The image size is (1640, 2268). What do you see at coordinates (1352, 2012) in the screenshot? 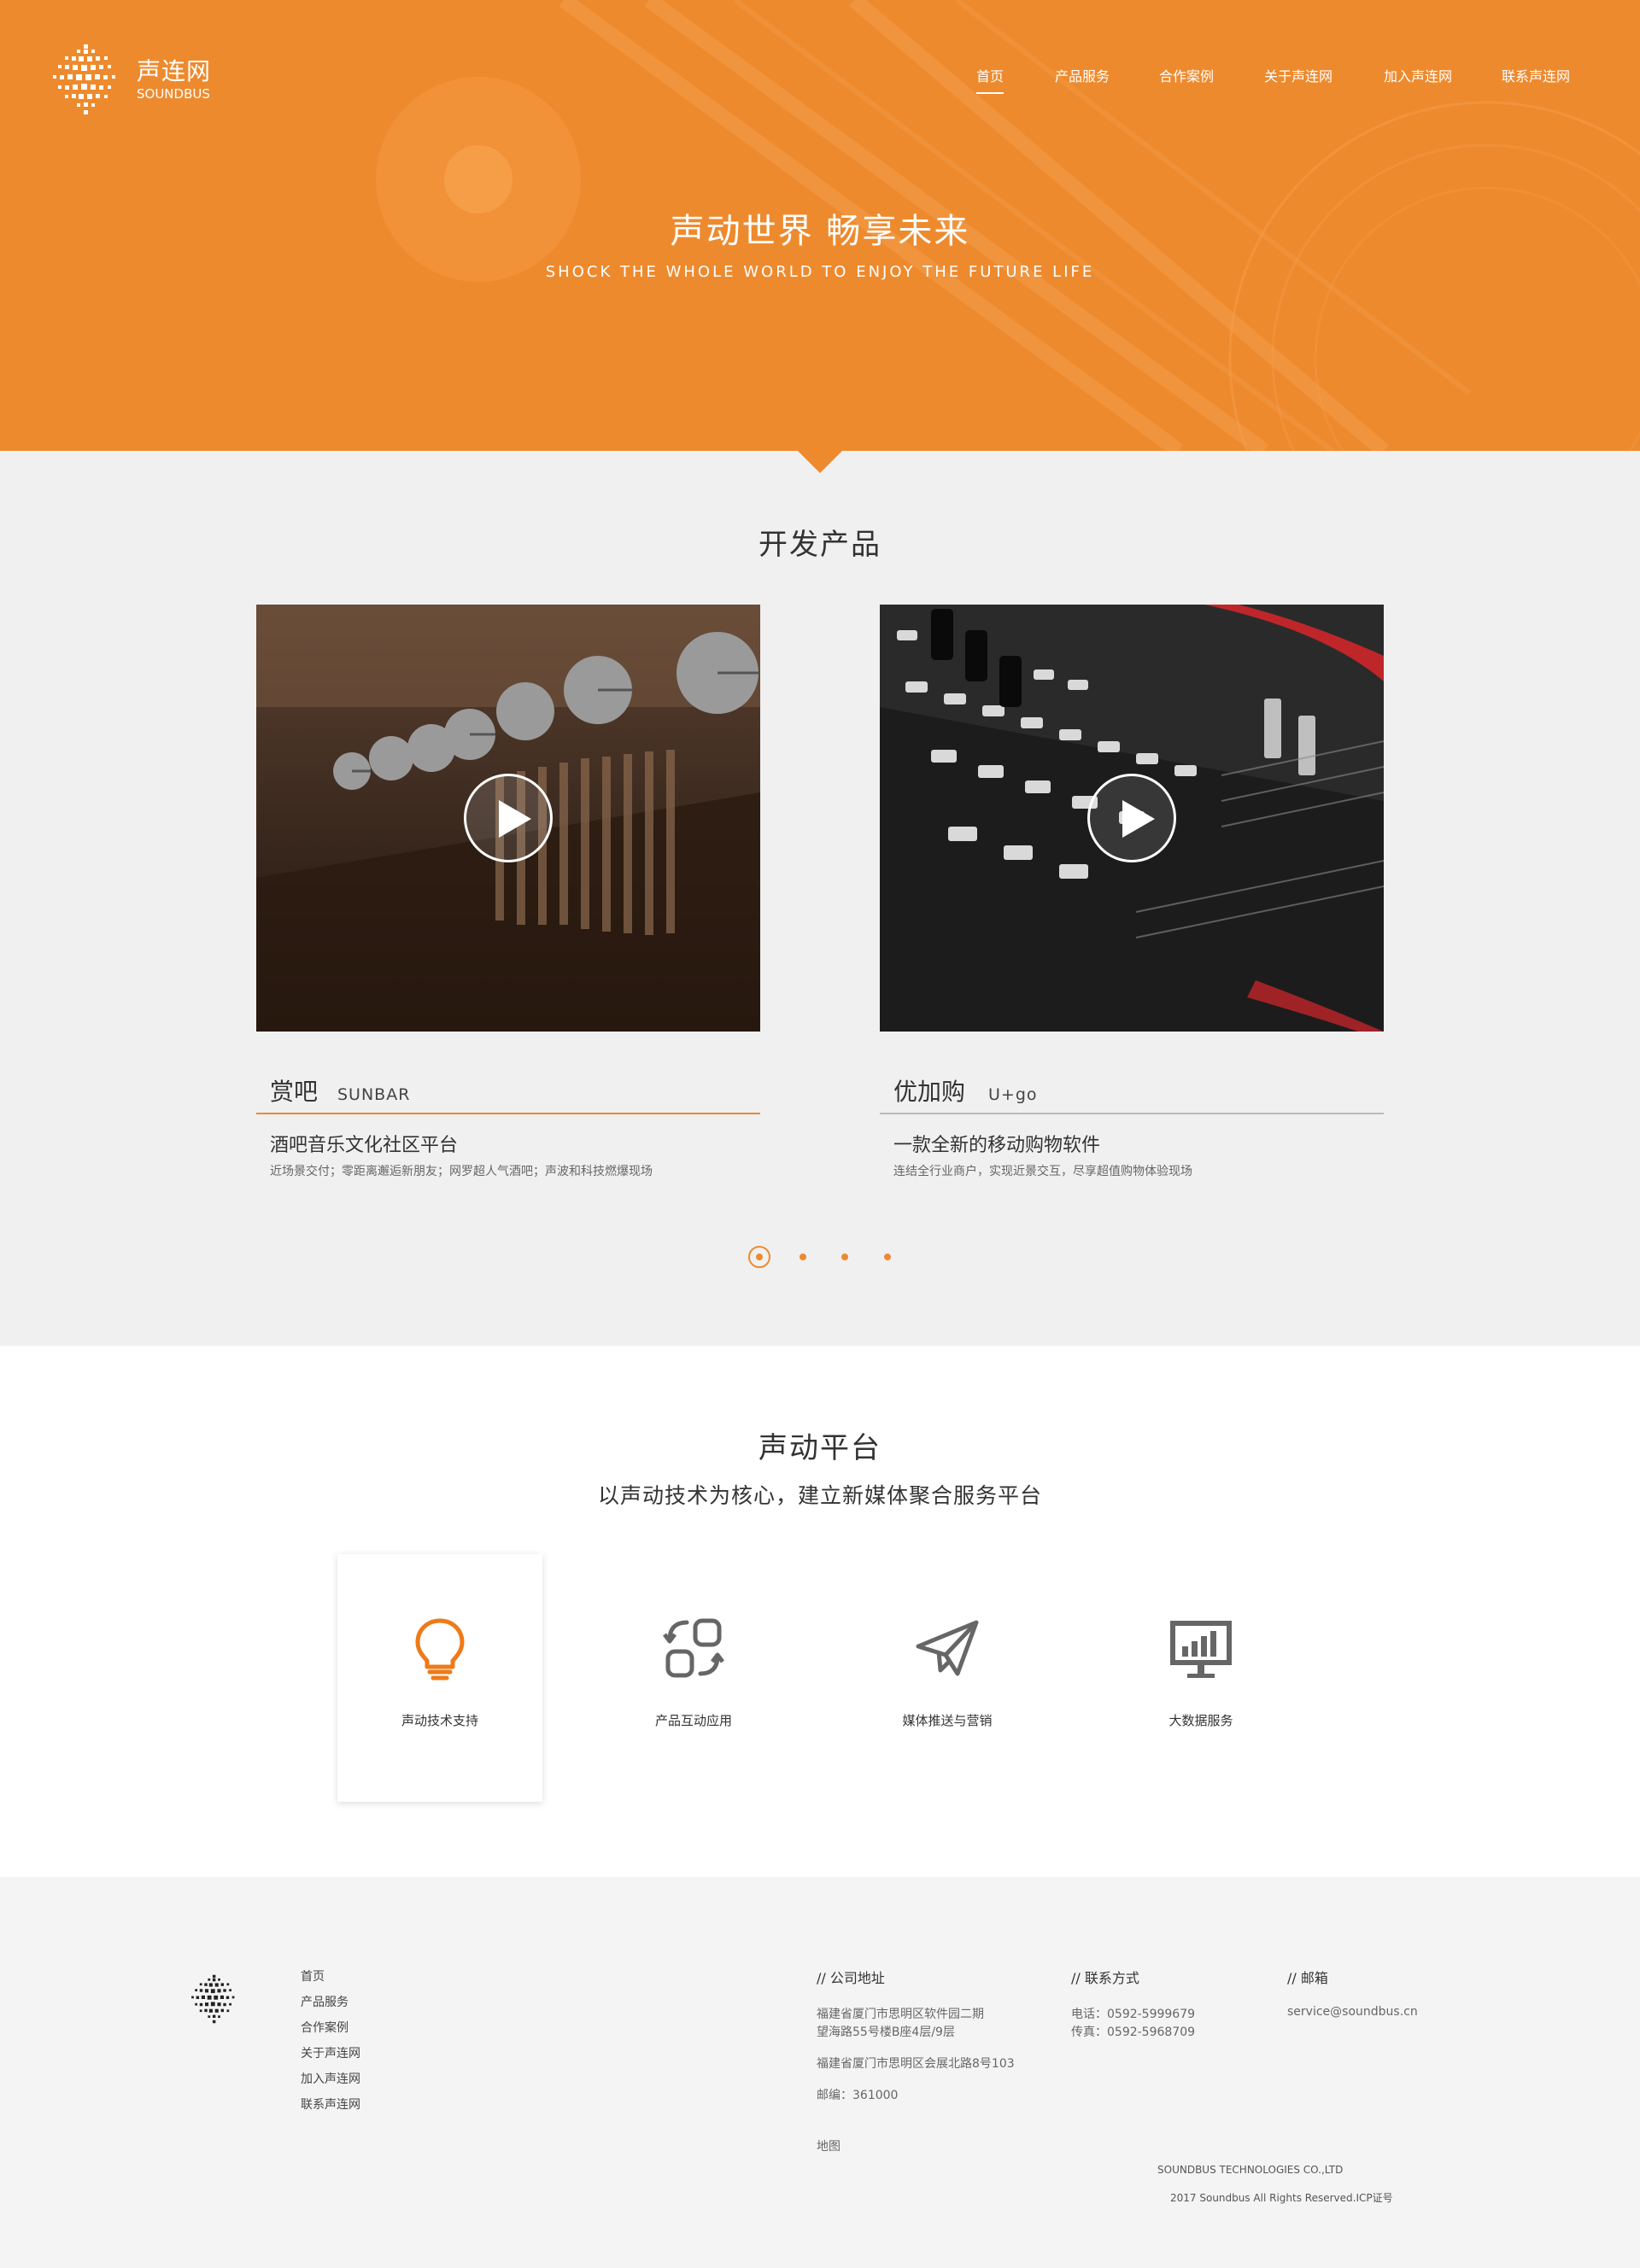
I see `email-link: service@soundbus.cn` at bounding box center [1352, 2012].